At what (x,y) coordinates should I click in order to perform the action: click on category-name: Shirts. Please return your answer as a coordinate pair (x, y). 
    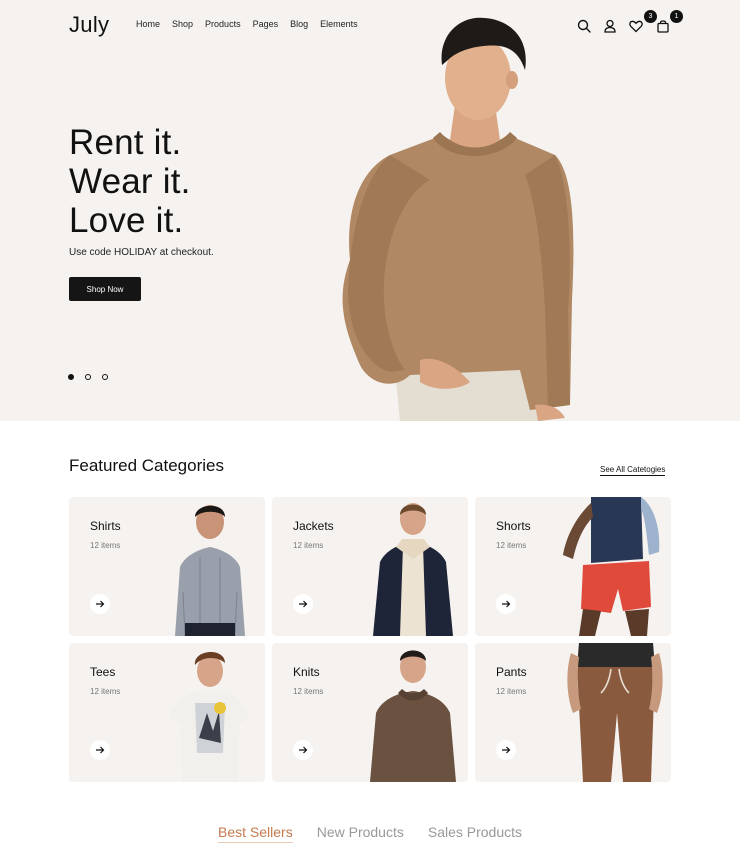
    Looking at the image, I should click on (105, 526).